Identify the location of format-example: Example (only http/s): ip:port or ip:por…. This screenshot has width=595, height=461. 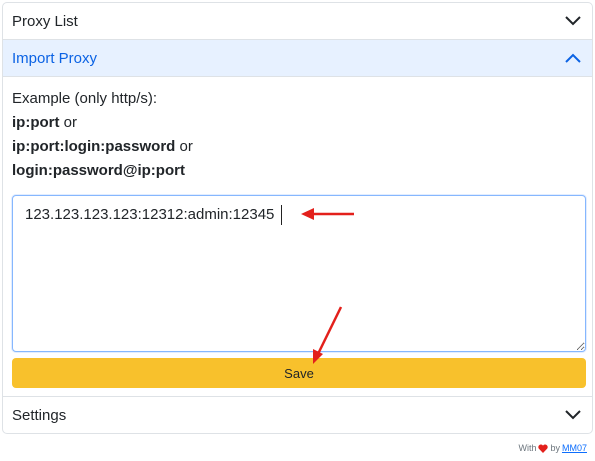
(102, 135).